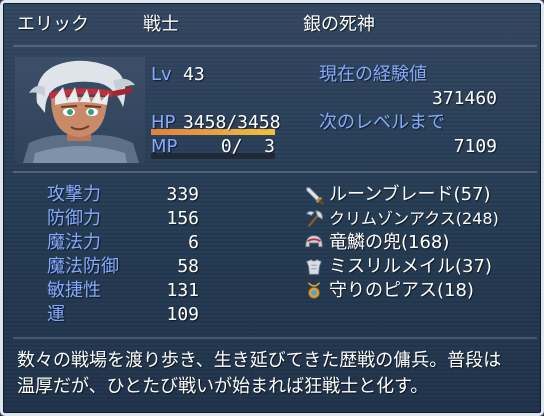  Describe the element at coordinates (83, 266) in the screenshot. I see `param-mdf-label: 魔法防御` at that location.